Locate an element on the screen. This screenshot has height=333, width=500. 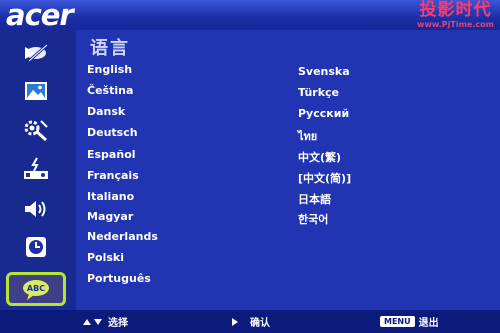
page-title: 语言 is located at coordinates (110, 48).